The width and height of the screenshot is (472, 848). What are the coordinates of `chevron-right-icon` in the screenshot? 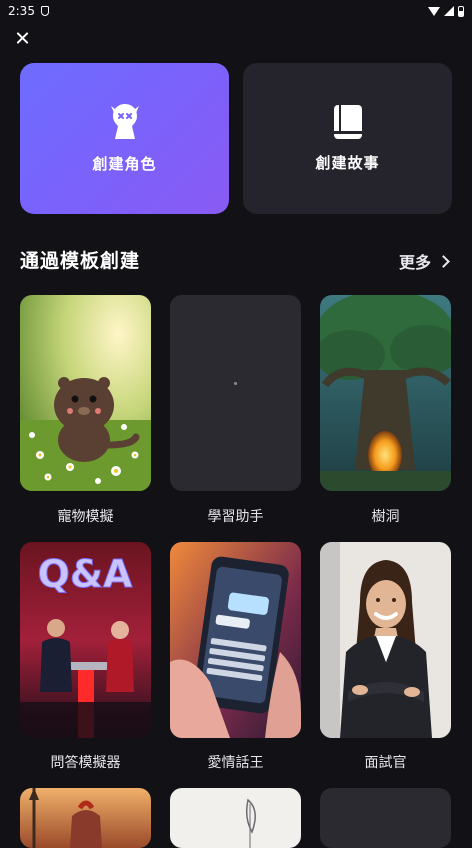 It's located at (443, 261).